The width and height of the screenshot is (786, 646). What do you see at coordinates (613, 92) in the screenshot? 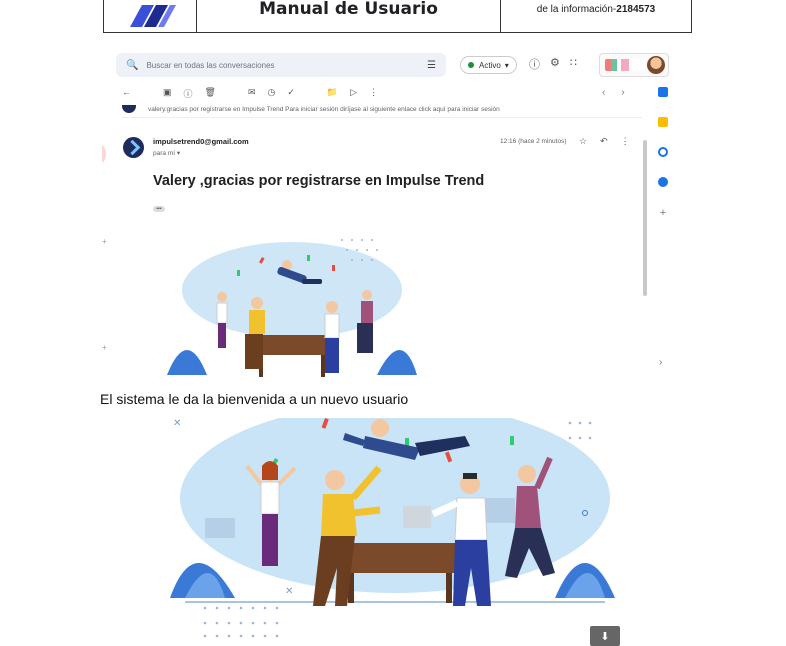
I see `pager: ‹ ›` at bounding box center [613, 92].